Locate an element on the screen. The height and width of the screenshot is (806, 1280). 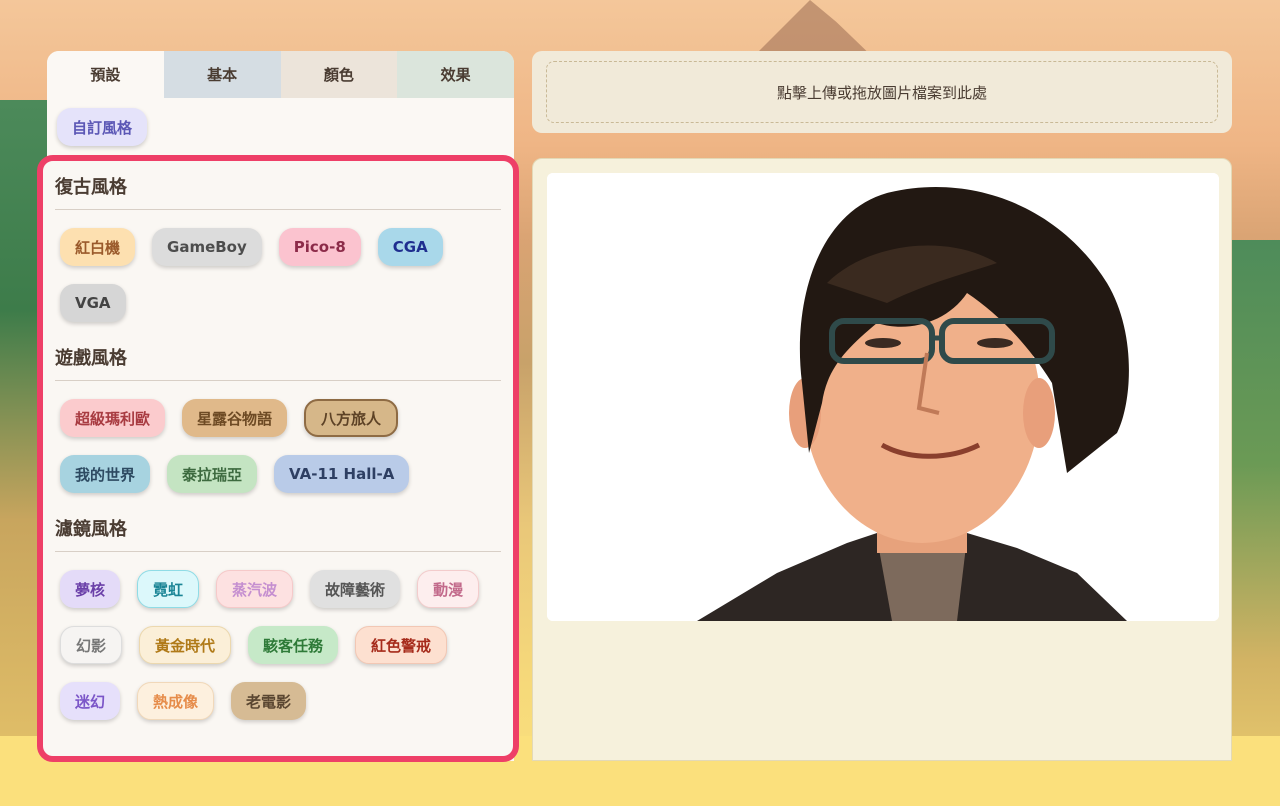
preset-thermal: 熱成像 is located at coordinates (176, 701).